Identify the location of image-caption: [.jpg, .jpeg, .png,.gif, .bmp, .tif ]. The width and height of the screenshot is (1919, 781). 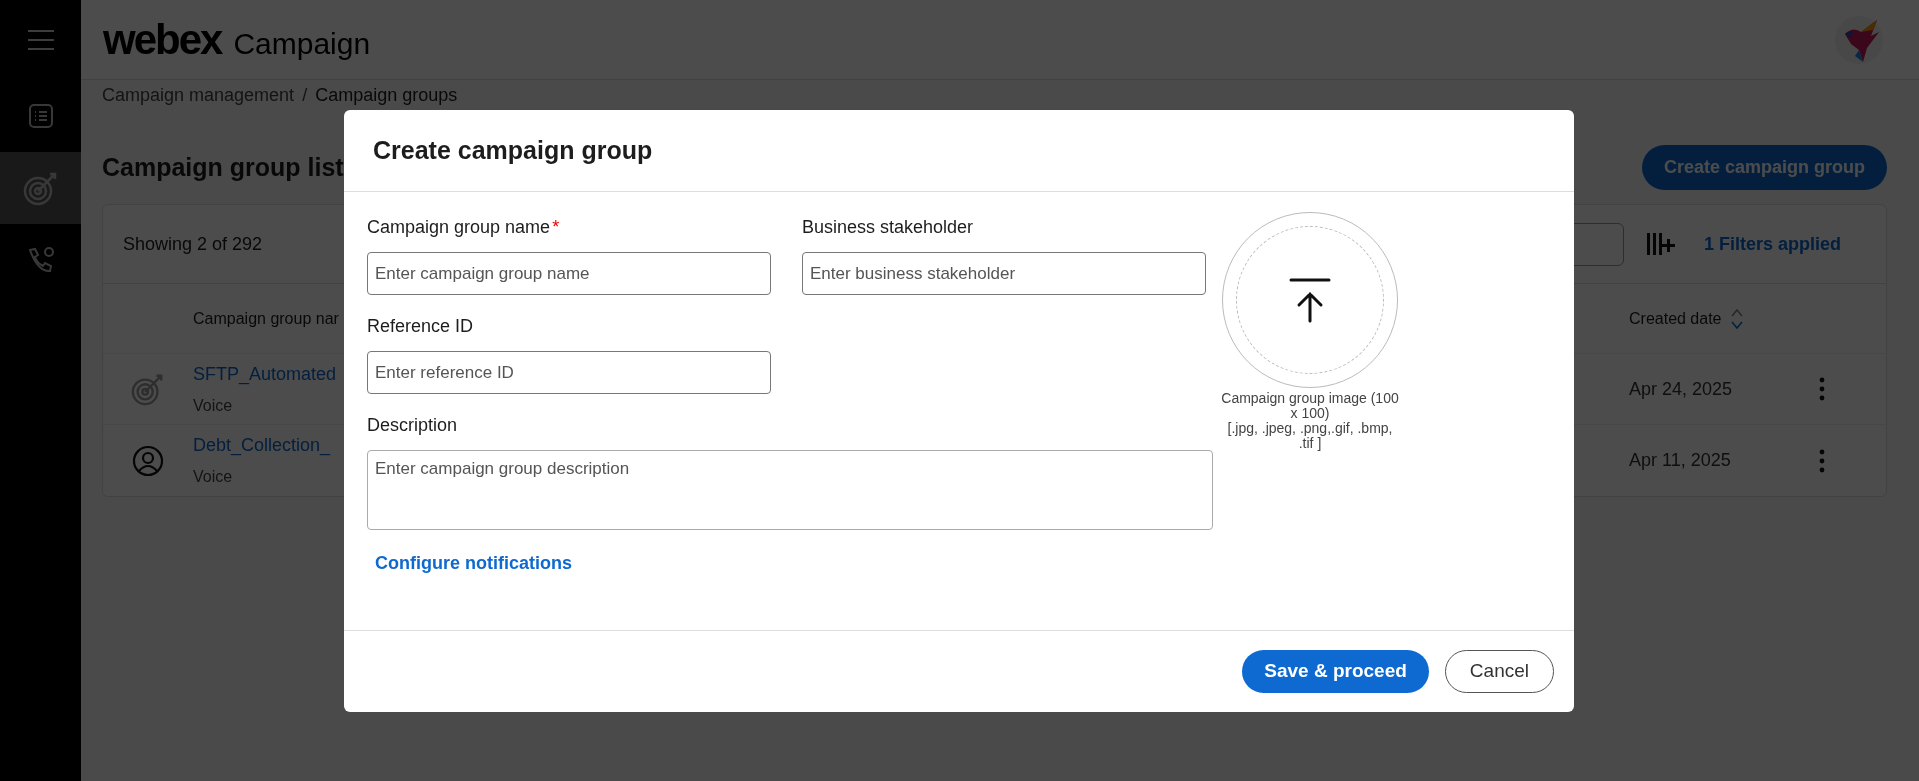
(1310, 436).